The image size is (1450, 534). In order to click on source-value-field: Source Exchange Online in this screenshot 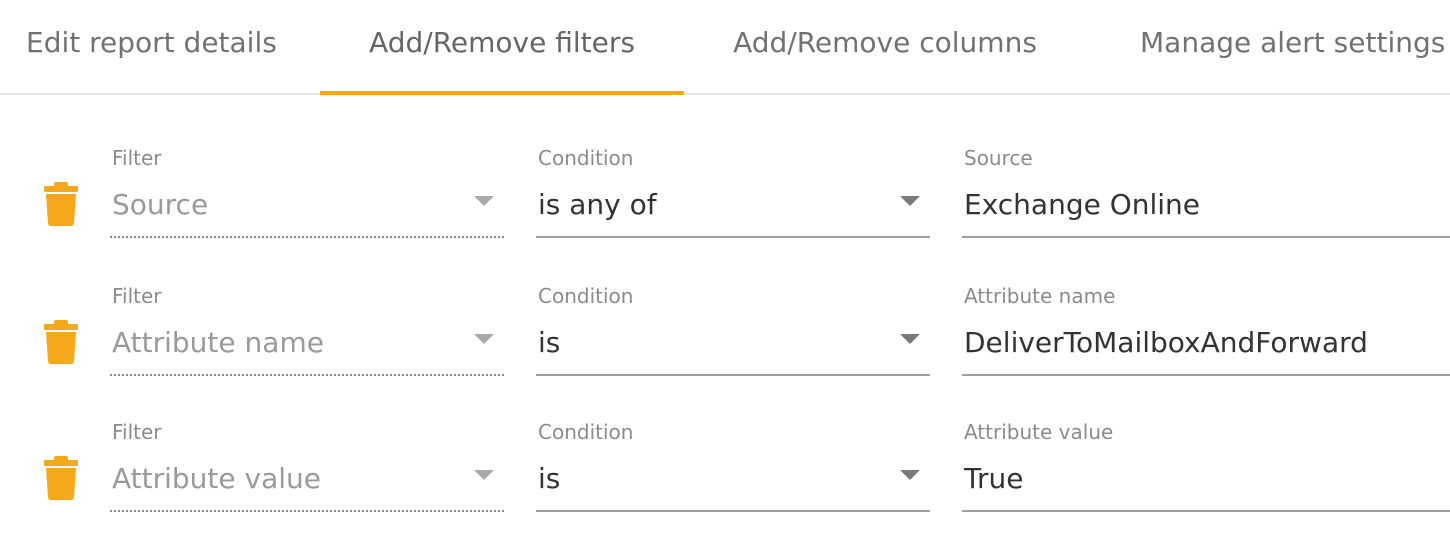, I will do `click(1206, 190)`.